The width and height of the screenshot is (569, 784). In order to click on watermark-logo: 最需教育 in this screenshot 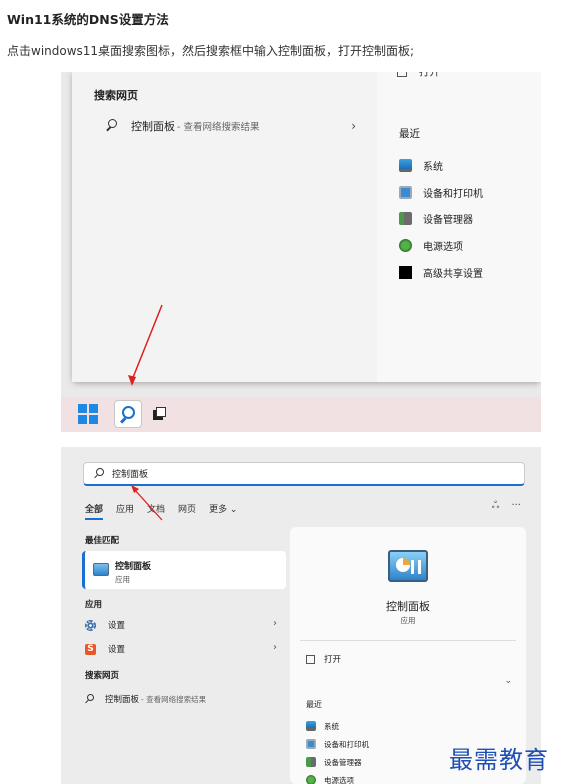, I will do `click(499, 760)`.